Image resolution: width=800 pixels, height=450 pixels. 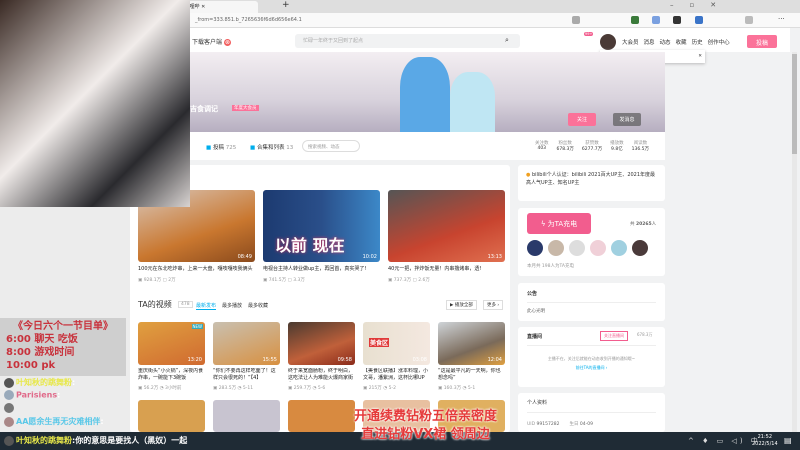 I want to click on promo-overlay: 开通续费钻粉五倍亲密度 直进钻粉VX裙 领周边, so click(x=425, y=425).